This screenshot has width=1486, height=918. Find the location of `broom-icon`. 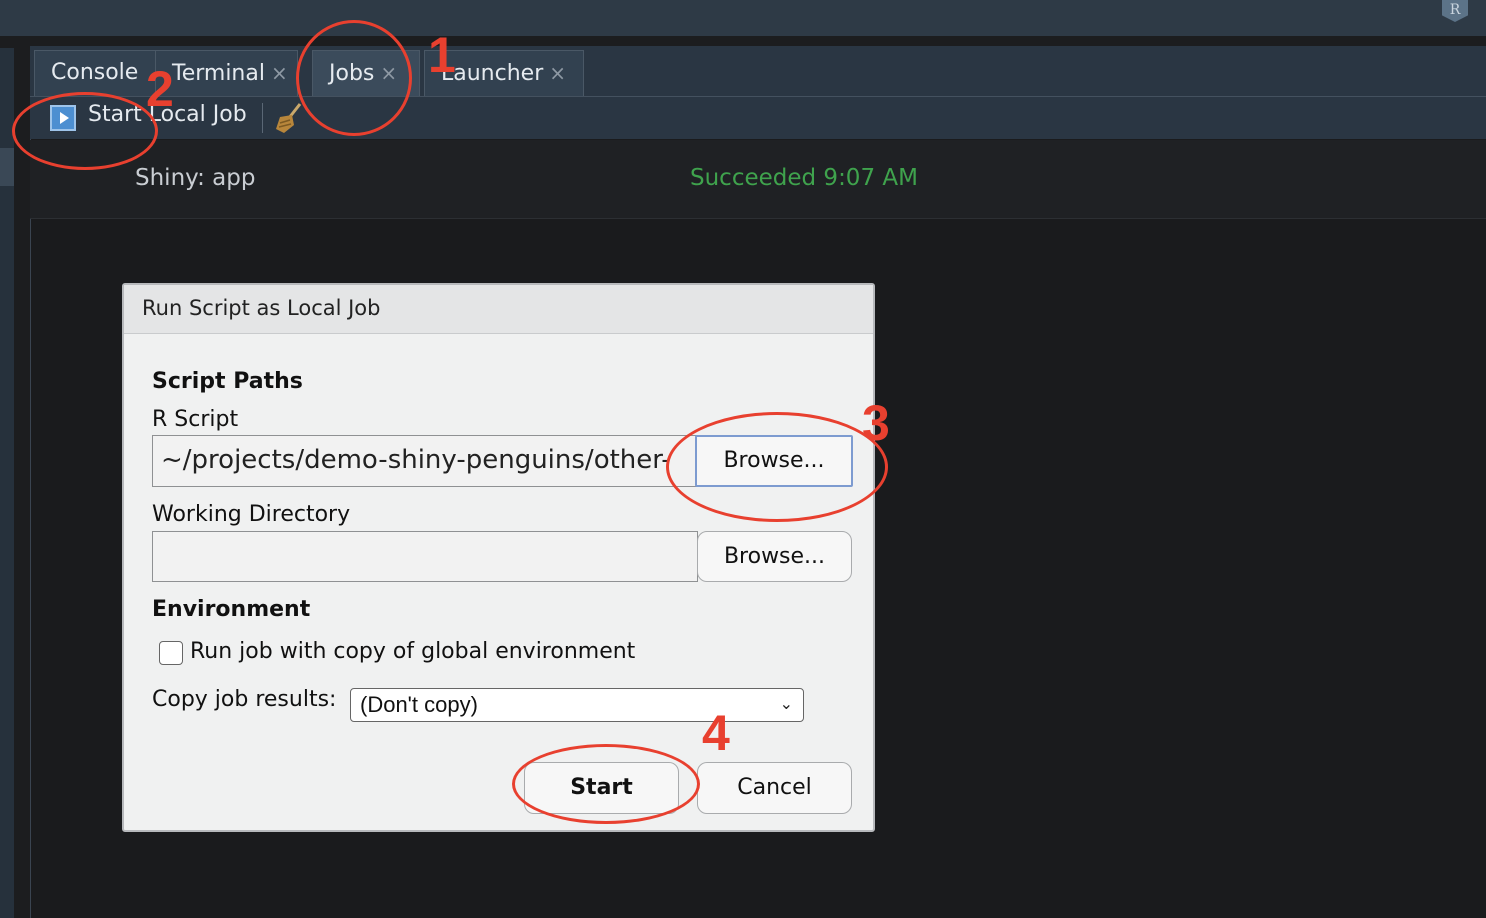

broom-icon is located at coordinates (289, 118).